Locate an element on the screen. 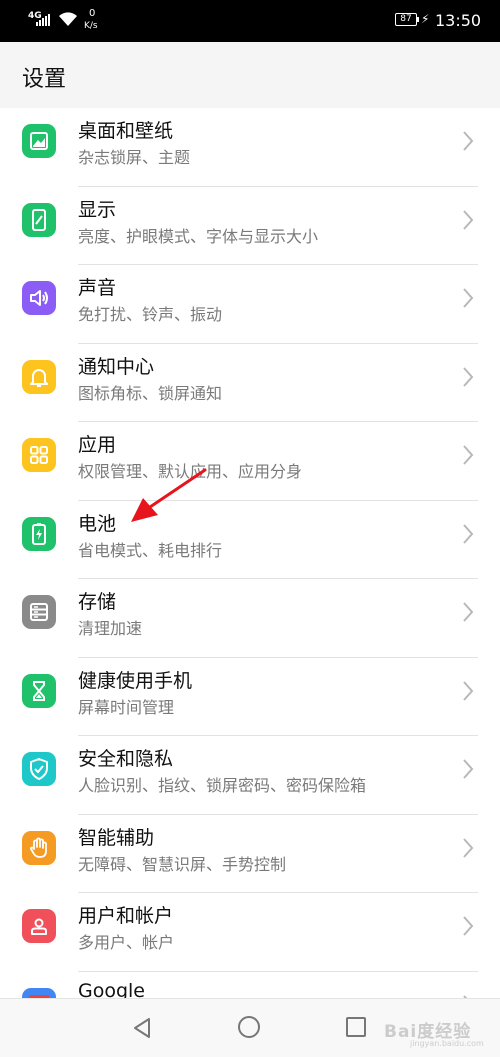  settings-item-subtitle: 清理加速 is located at coordinates (110, 628).